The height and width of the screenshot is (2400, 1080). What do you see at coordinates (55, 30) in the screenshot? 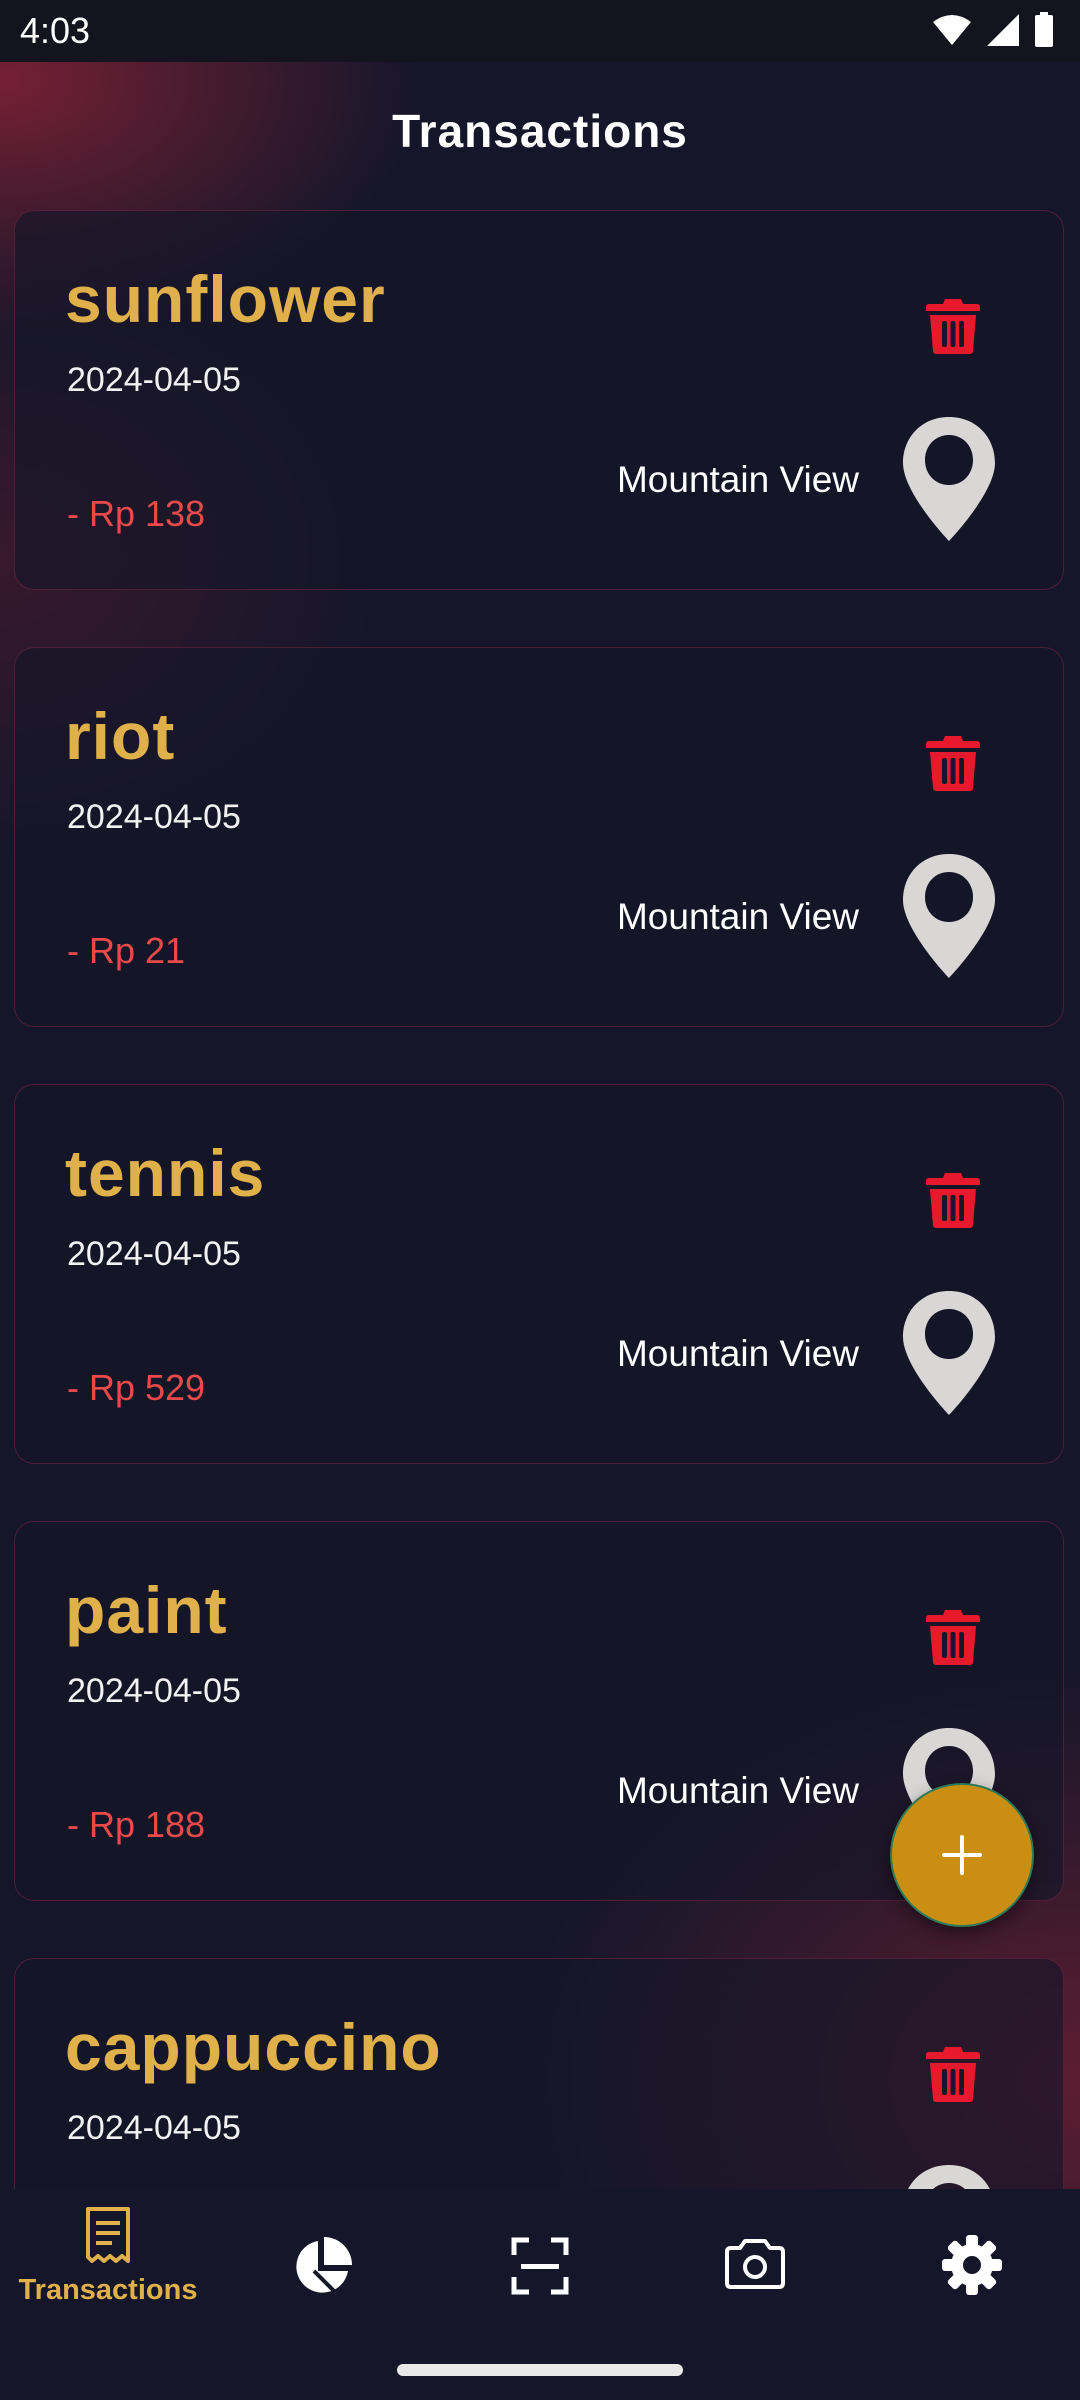
I see `status-time: 4:03` at bounding box center [55, 30].